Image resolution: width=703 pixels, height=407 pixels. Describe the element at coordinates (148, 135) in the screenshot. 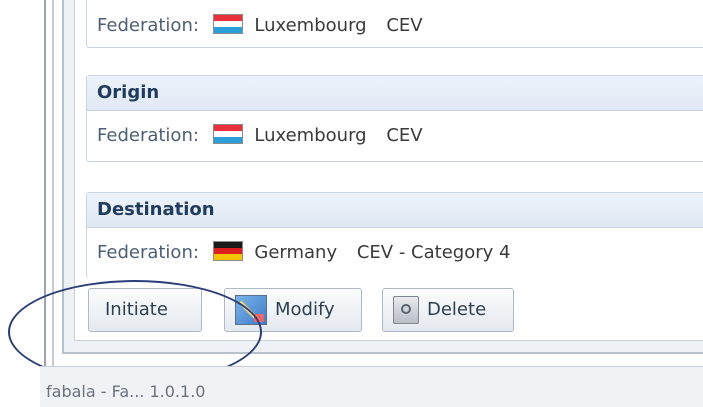

I see `origin-federation-label: Federation:` at that location.